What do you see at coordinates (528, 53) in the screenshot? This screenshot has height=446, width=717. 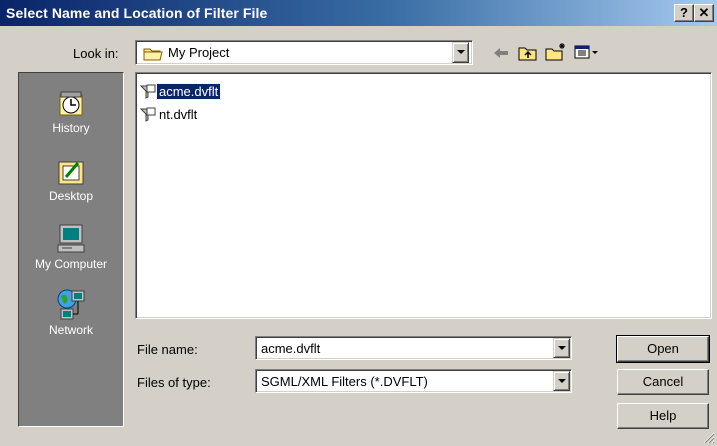 I see `up-folder-icon` at bounding box center [528, 53].